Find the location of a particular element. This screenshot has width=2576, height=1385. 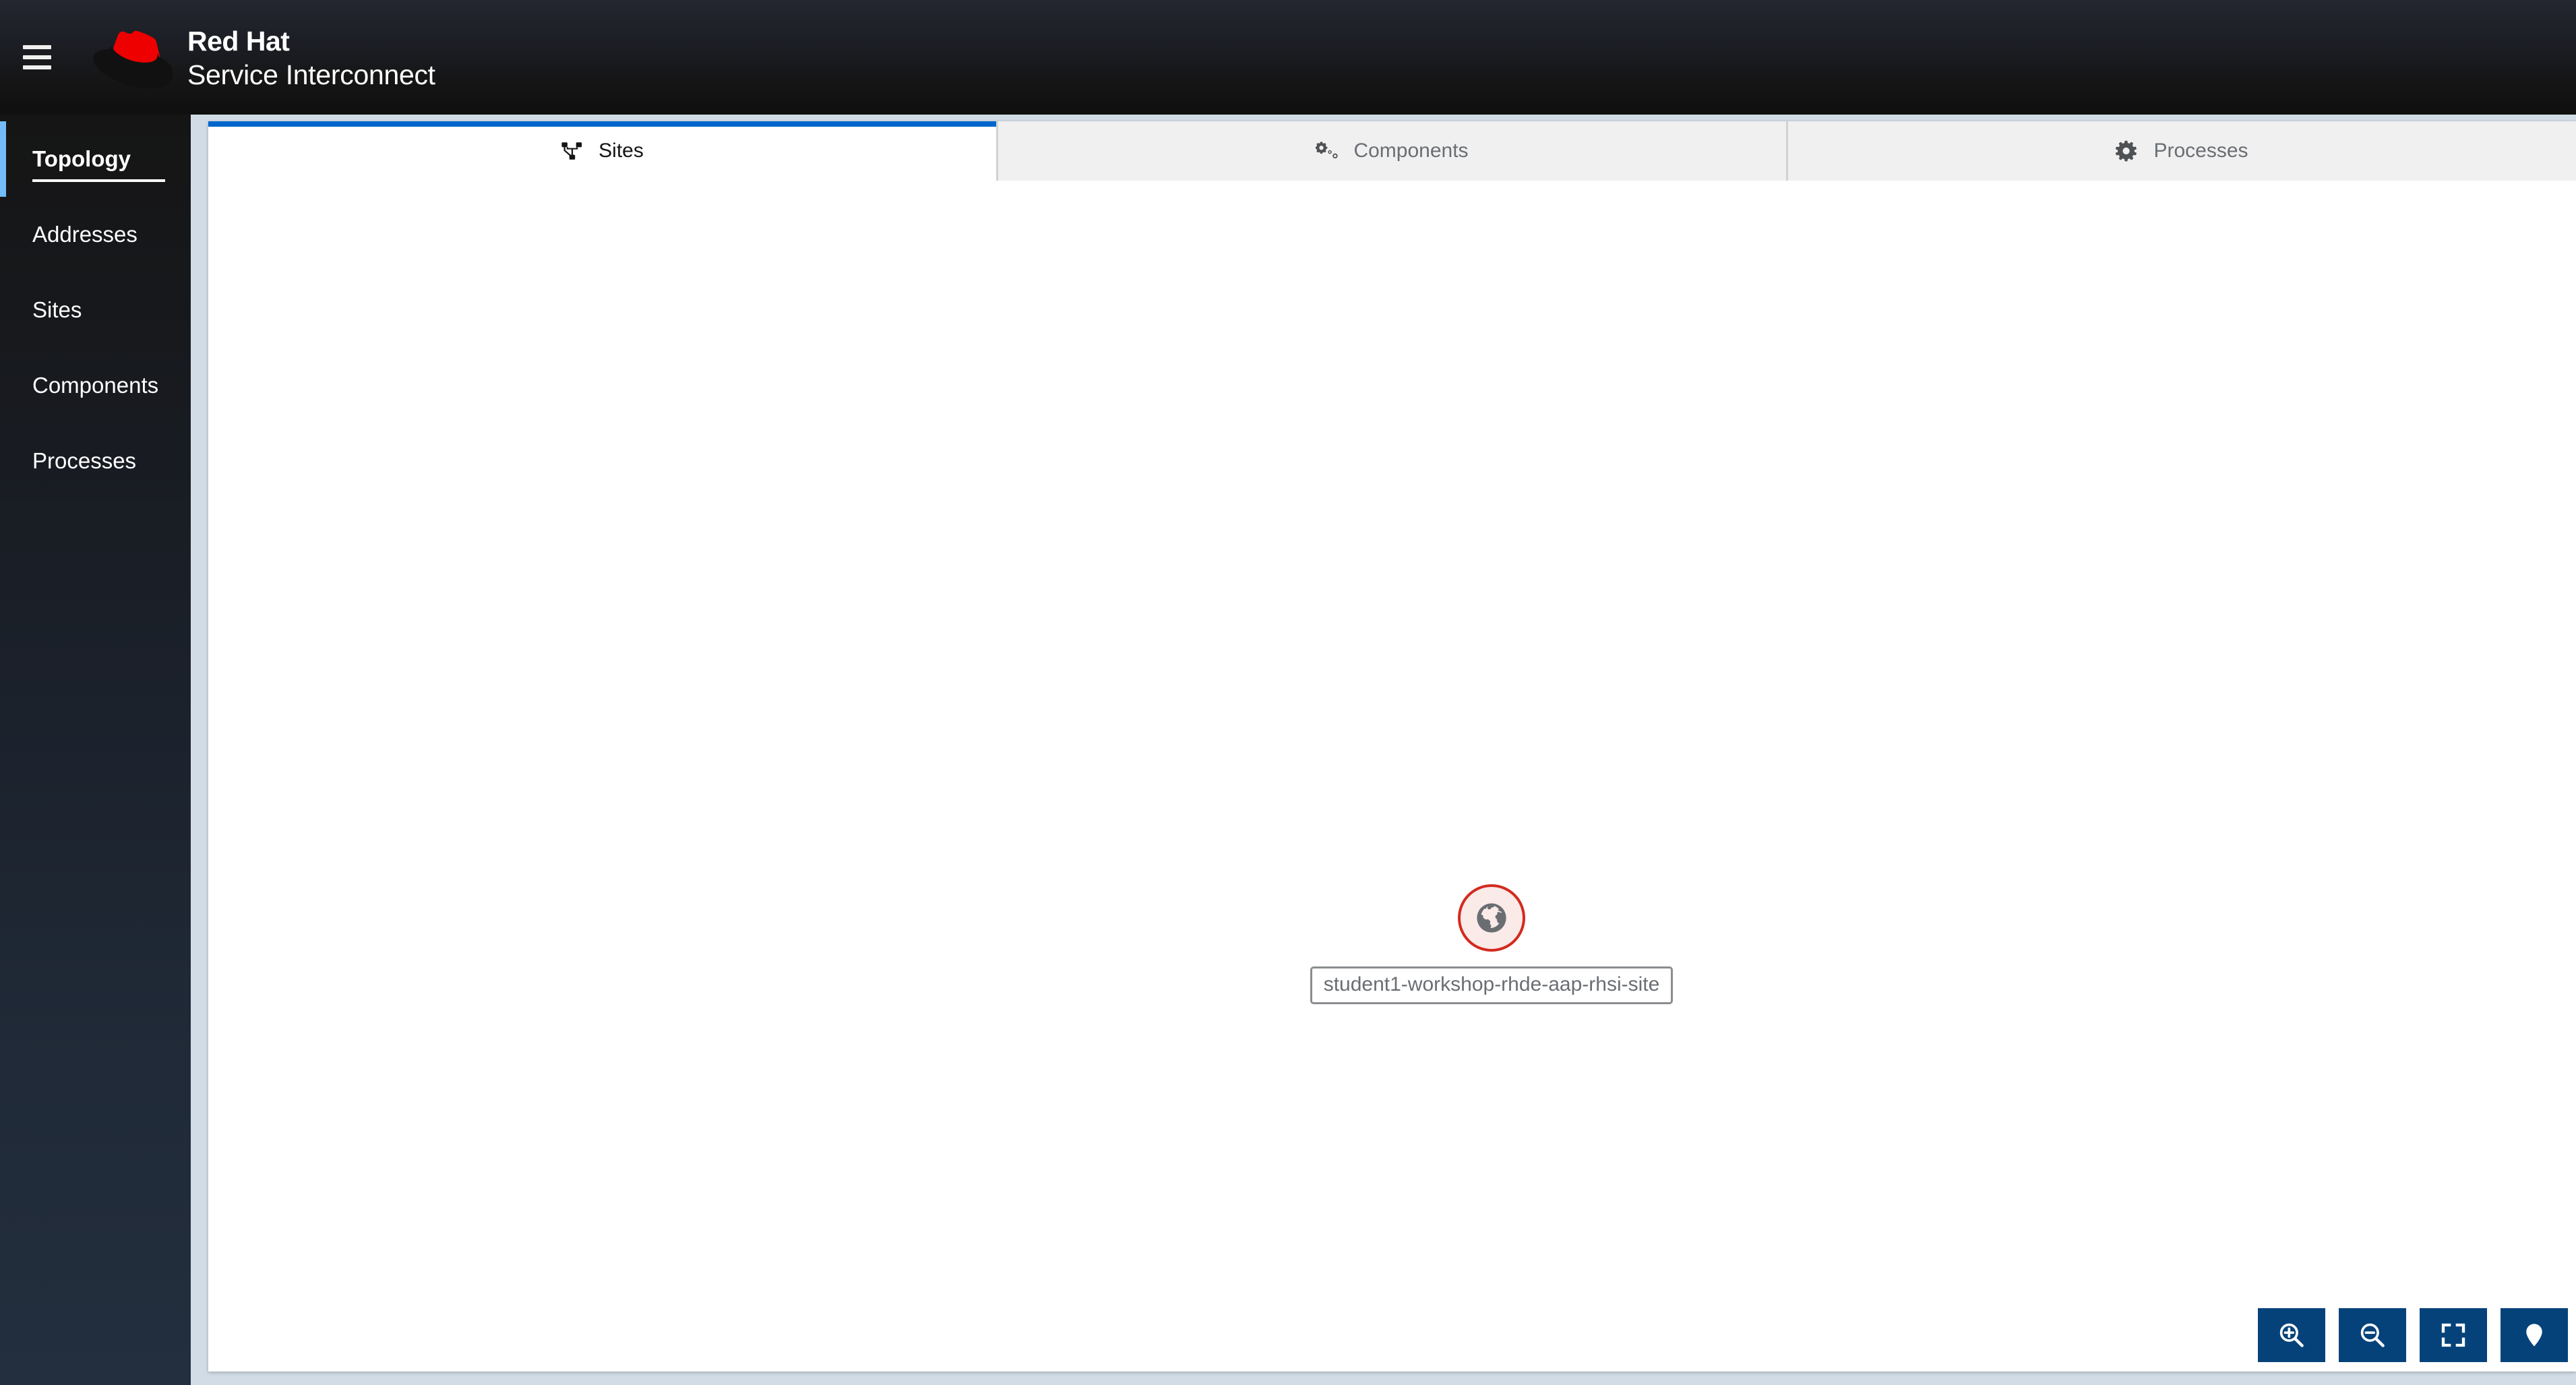

sidebar-item-components: Components is located at coordinates (95, 385).